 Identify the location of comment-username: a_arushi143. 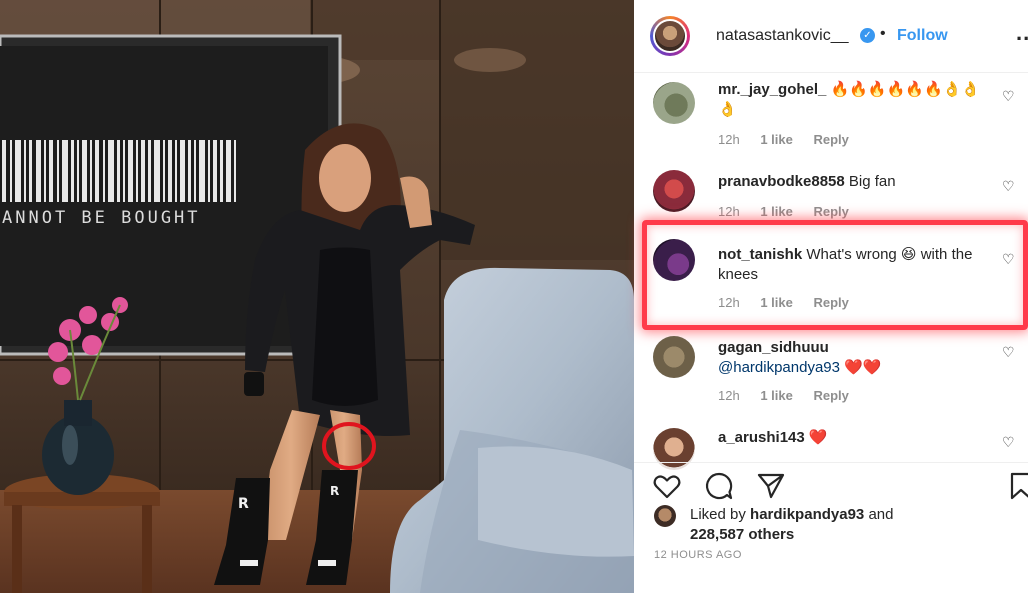
(761, 437).